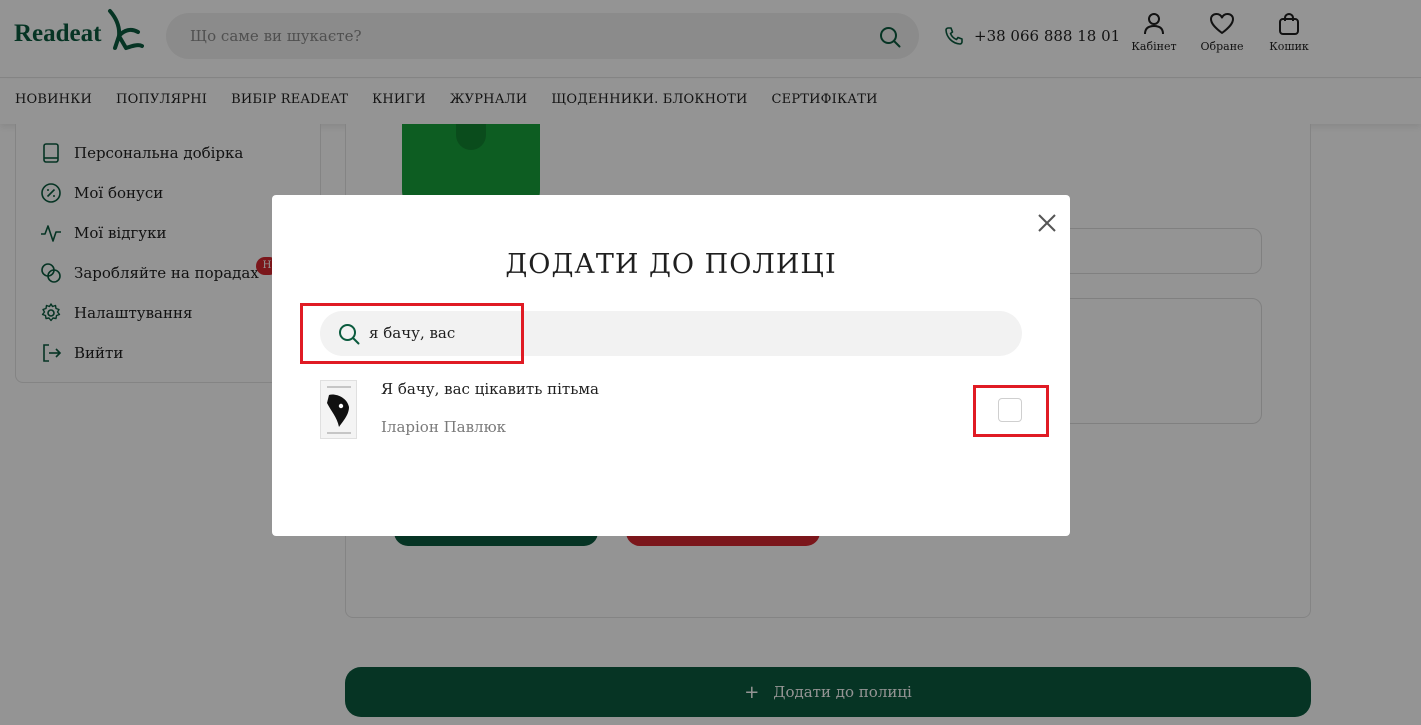  What do you see at coordinates (338, 409) in the screenshot?
I see `book-cover` at bounding box center [338, 409].